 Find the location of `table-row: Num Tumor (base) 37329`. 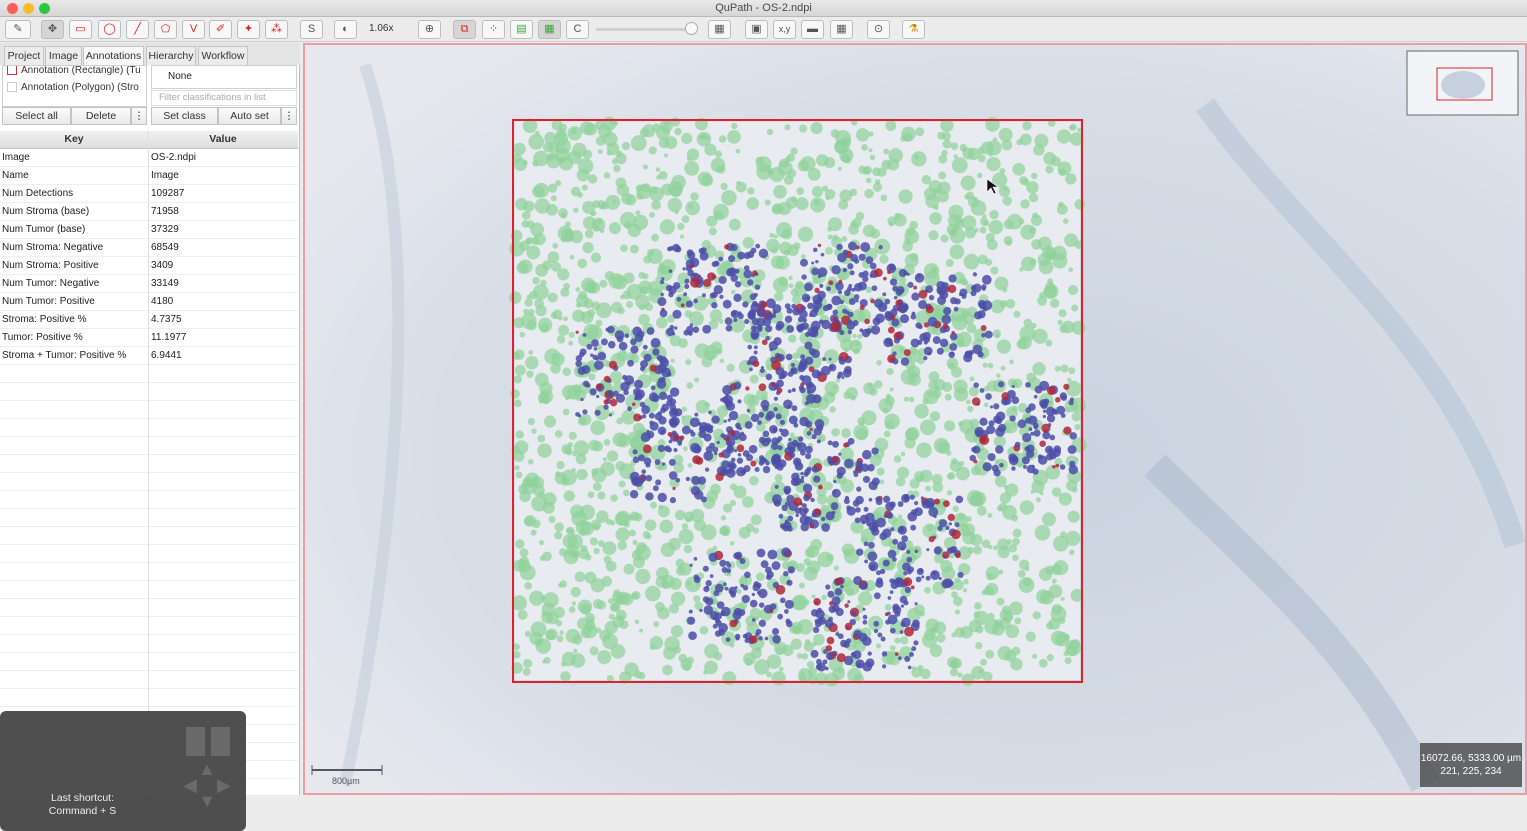

table-row: Num Tumor (base) 37329 is located at coordinates (149, 230).